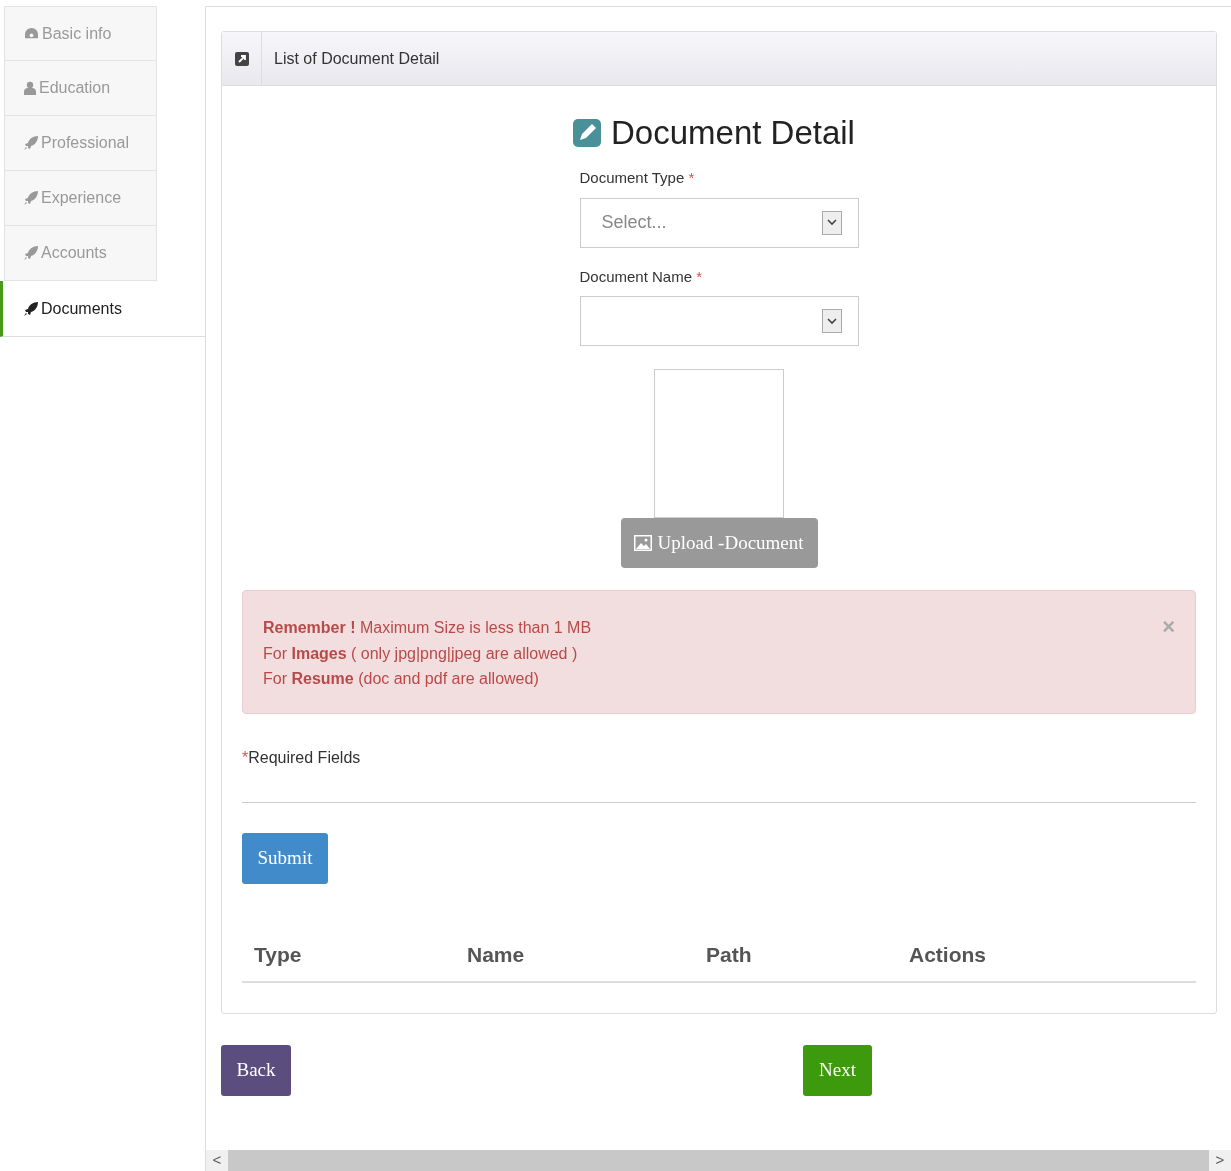 This screenshot has height=1171, width=1231. Describe the element at coordinates (302, 758) in the screenshot. I see `required-note: *Required Fields` at that location.